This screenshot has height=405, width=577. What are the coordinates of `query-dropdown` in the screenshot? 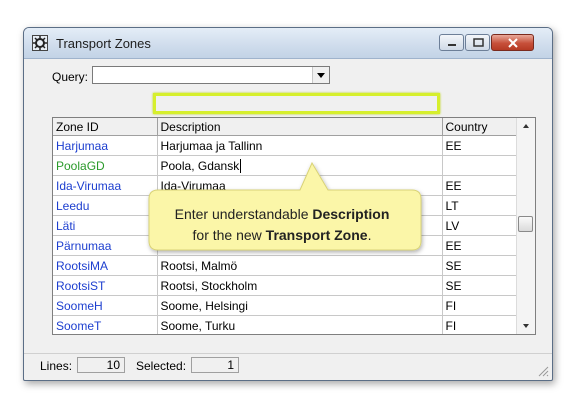 It's located at (211, 75).